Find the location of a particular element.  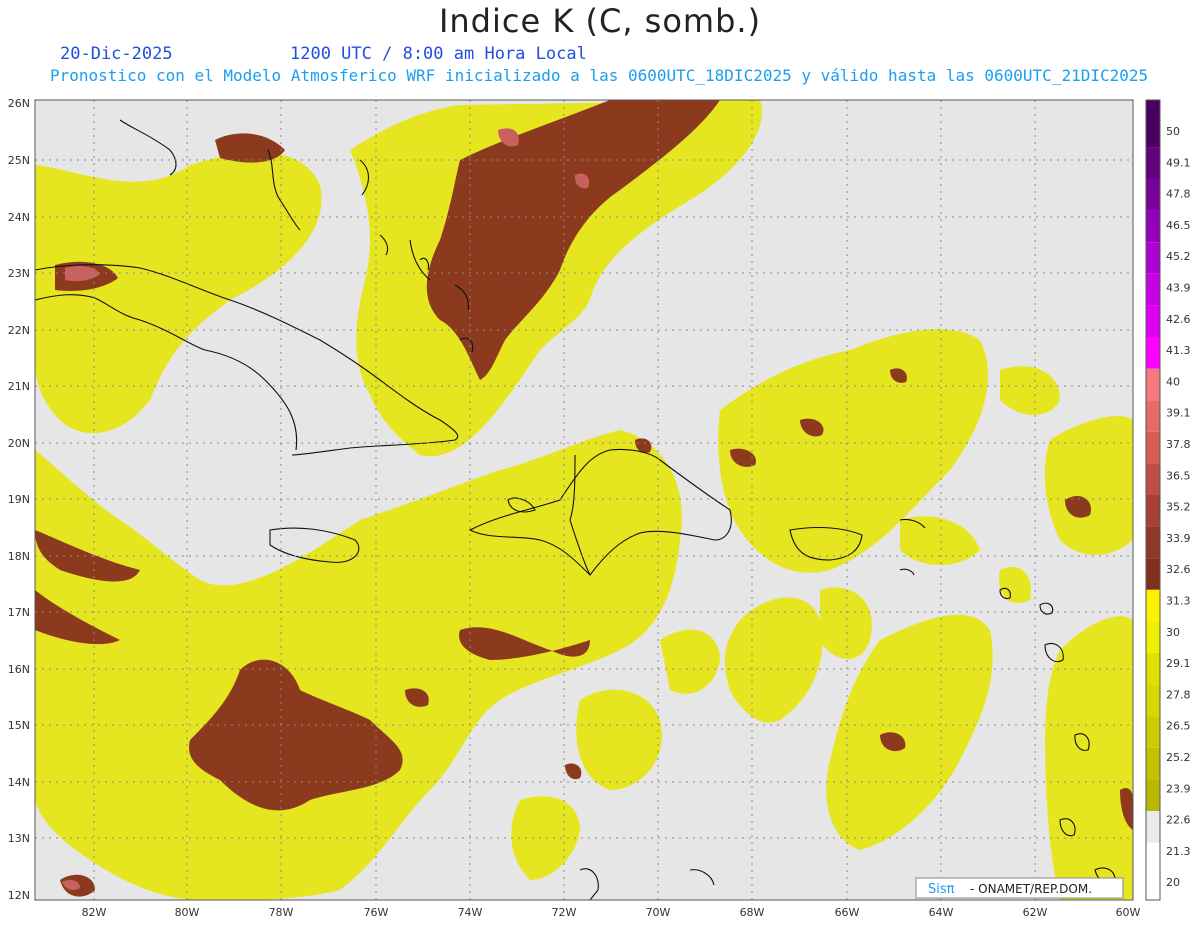

colorbar-label: 26.5 is located at coordinates (1178, 726).